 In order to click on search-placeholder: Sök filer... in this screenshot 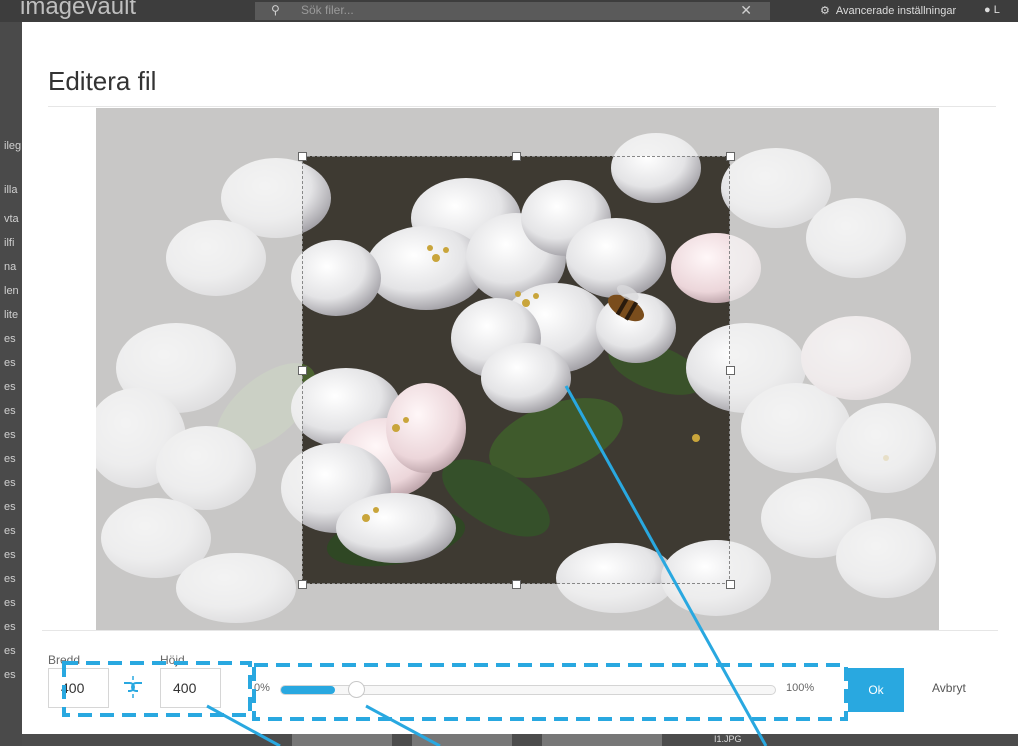, I will do `click(327, 10)`.